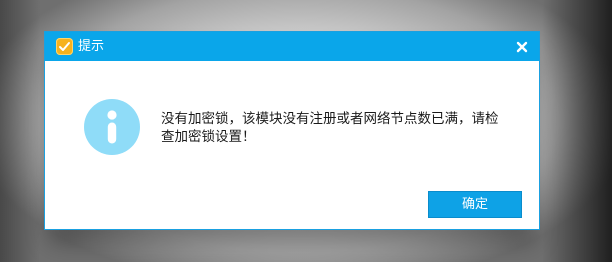  I want to click on close-icon, so click(522, 47).